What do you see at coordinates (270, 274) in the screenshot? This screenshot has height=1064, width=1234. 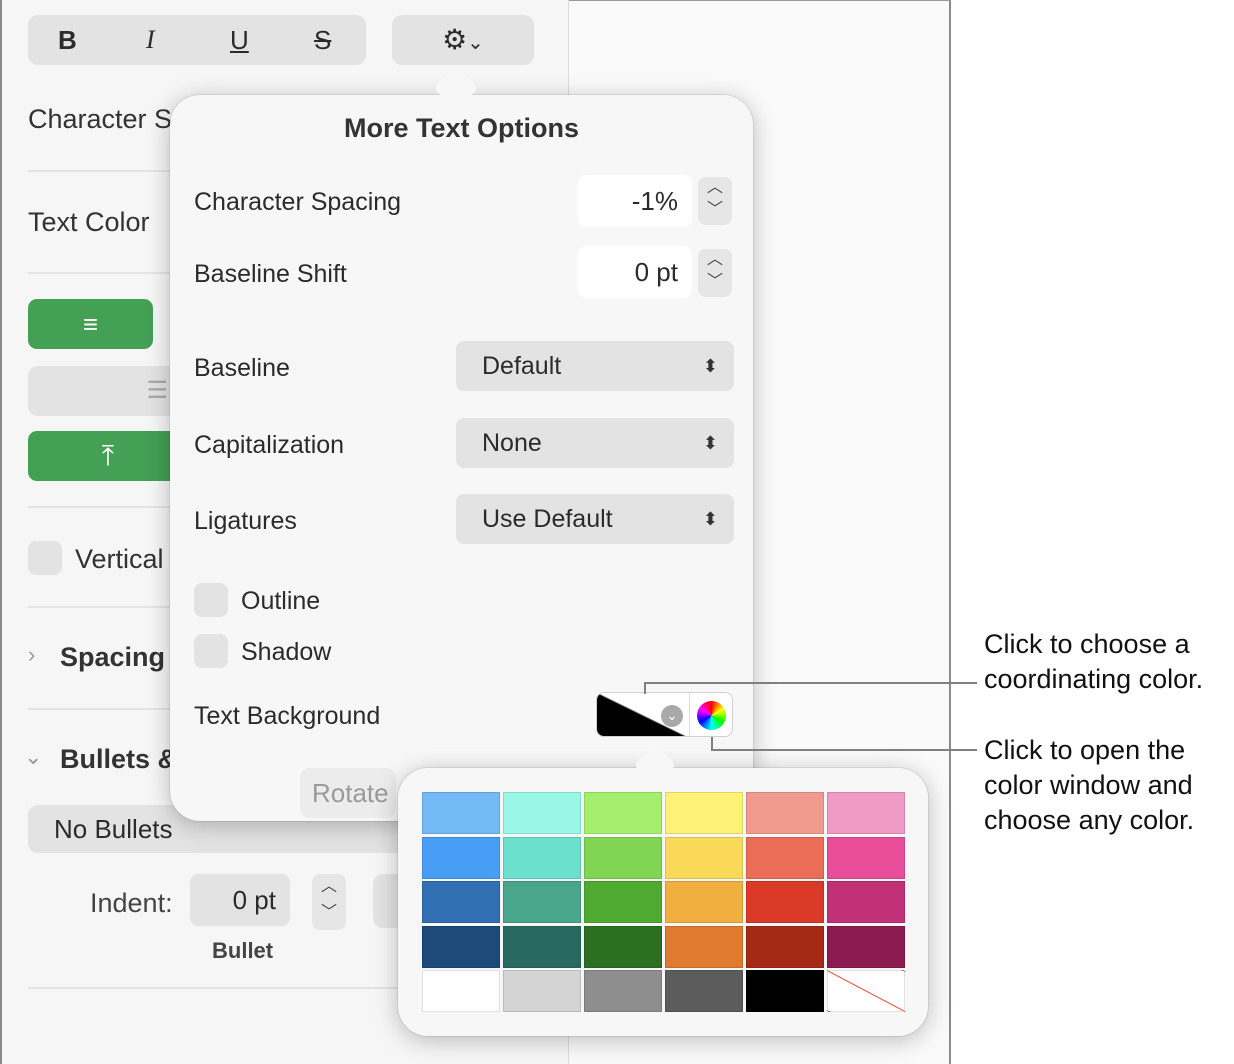 I see `baseline-shift-label: Baseline Shift` at bounding box center [270, 274].